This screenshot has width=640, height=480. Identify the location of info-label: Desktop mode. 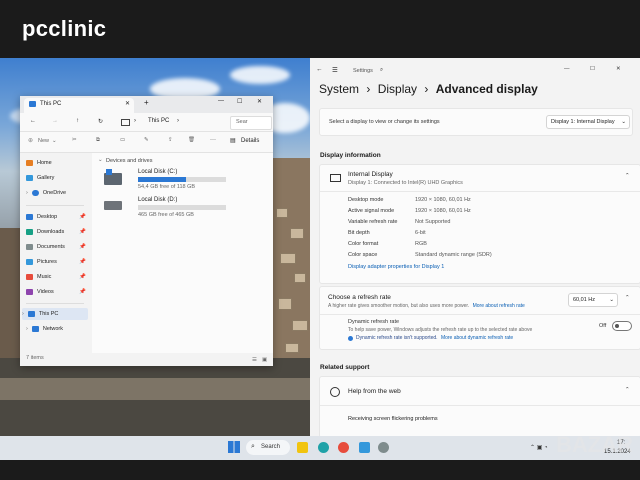
(366, 200).